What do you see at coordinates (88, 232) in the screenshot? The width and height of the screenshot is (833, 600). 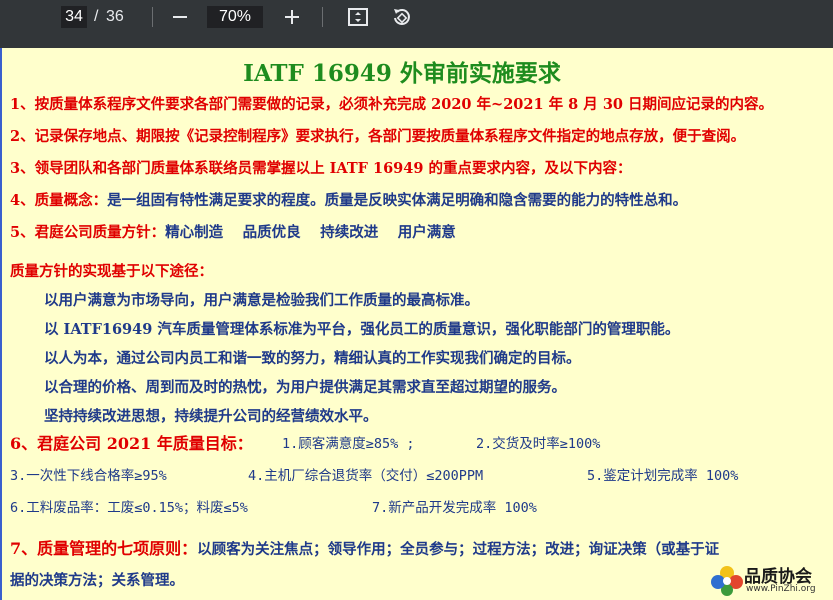 I see `item-5-label: 5、君庭公司质量方针：` at bounding box center [88, 232].